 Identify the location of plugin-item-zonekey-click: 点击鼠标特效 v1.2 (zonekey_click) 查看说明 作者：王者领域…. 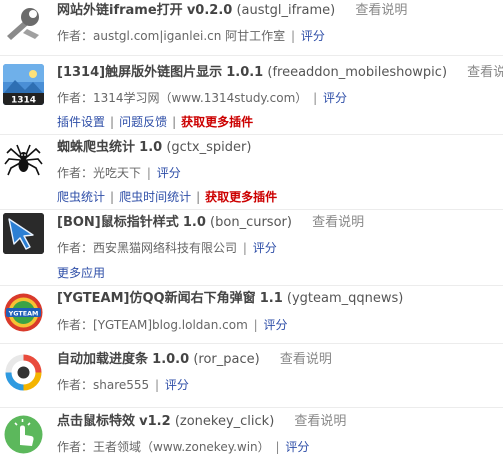
(251, 435).